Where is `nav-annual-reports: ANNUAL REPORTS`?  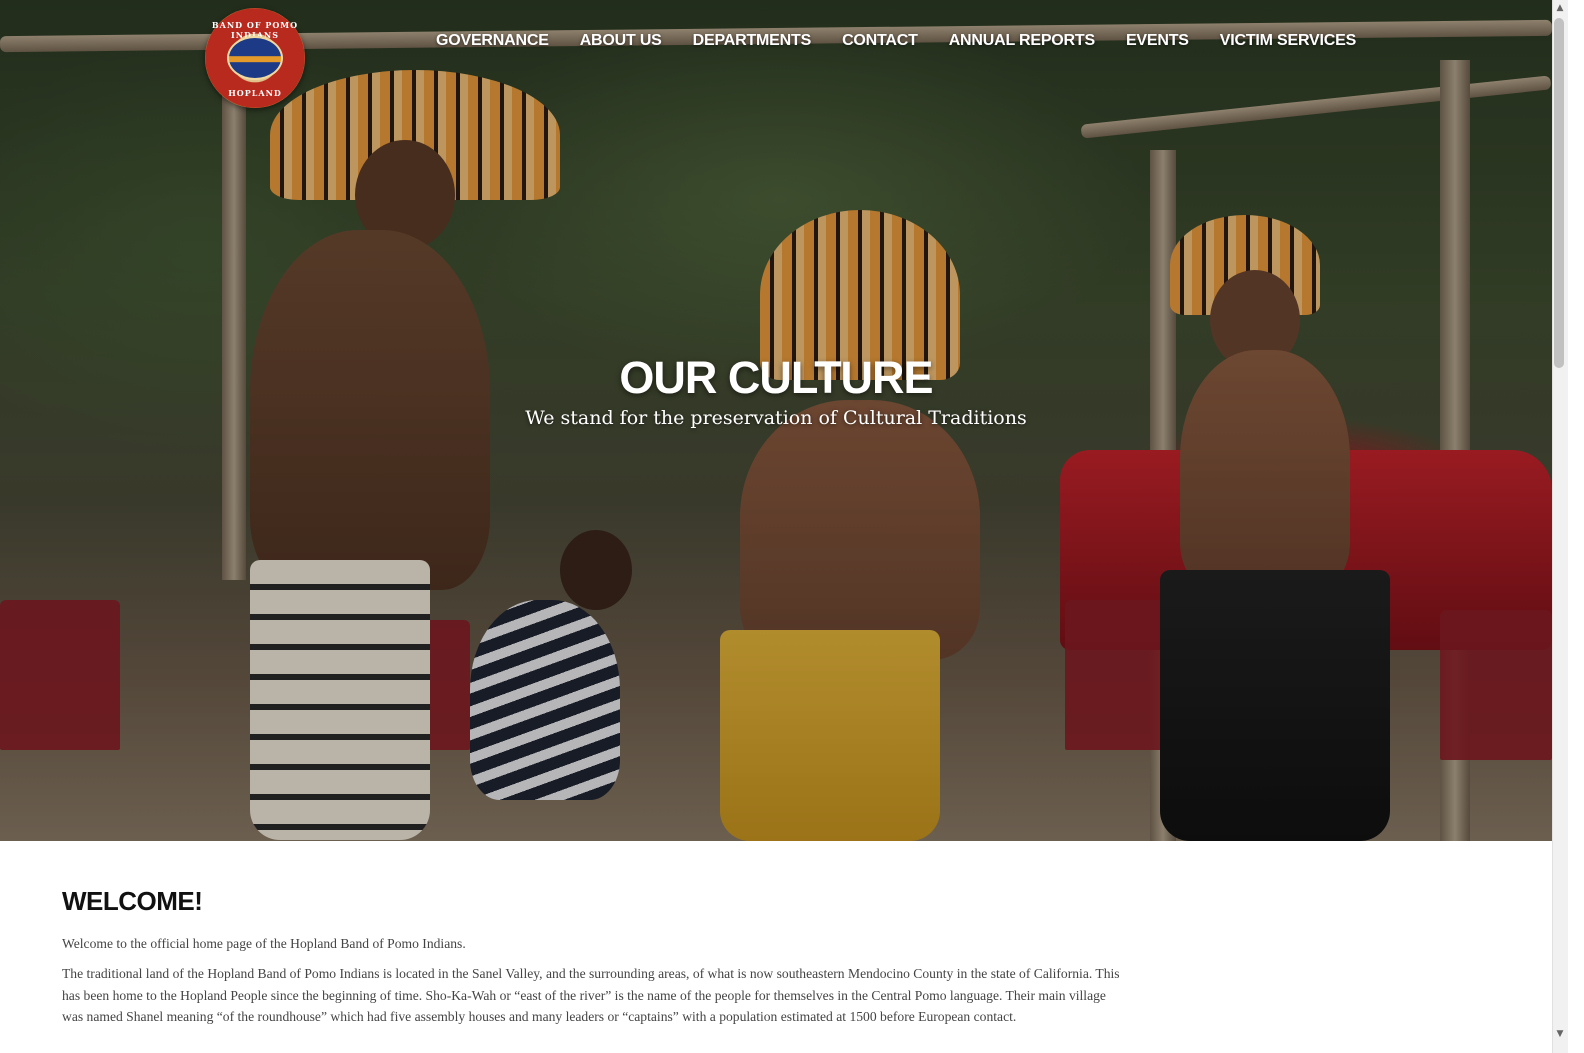 nav-annual-reports: ANNUAL REPORTS is located at coordinates (1022, 41).